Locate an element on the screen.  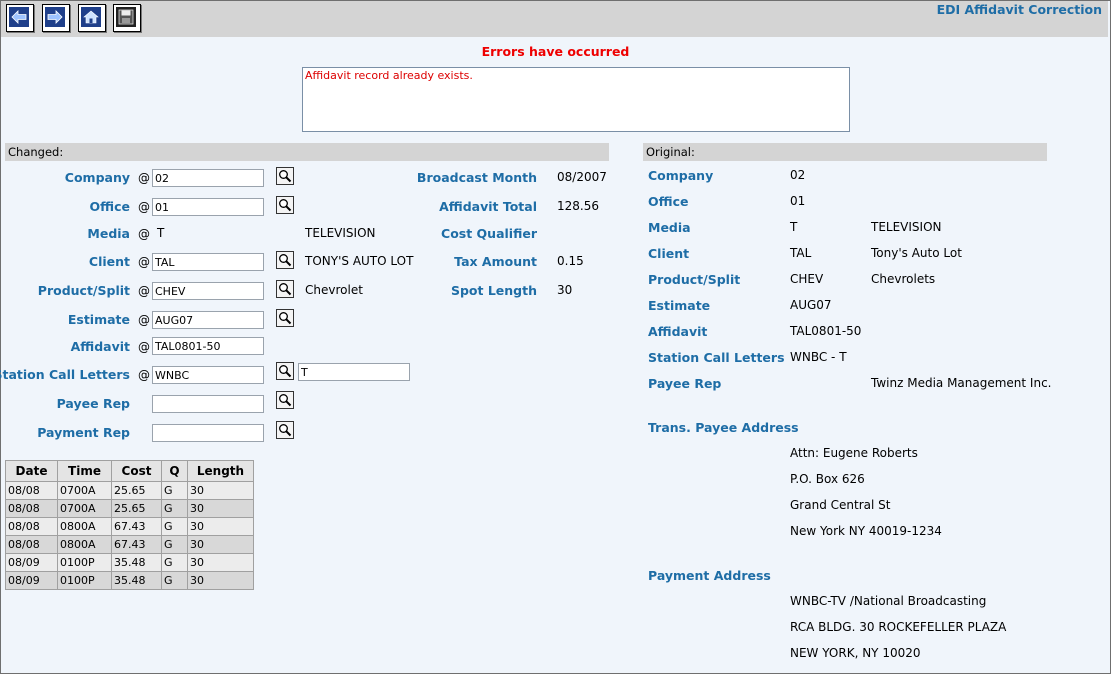
payment-rep-label: Payment Rep is located at coordinates (83, 432).